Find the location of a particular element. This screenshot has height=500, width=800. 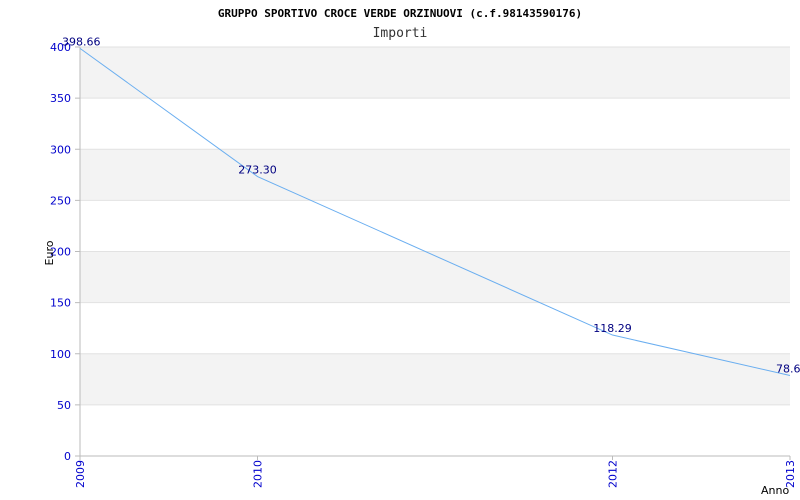

x-tick-label: 2009 is located at coordinates (80, 474).